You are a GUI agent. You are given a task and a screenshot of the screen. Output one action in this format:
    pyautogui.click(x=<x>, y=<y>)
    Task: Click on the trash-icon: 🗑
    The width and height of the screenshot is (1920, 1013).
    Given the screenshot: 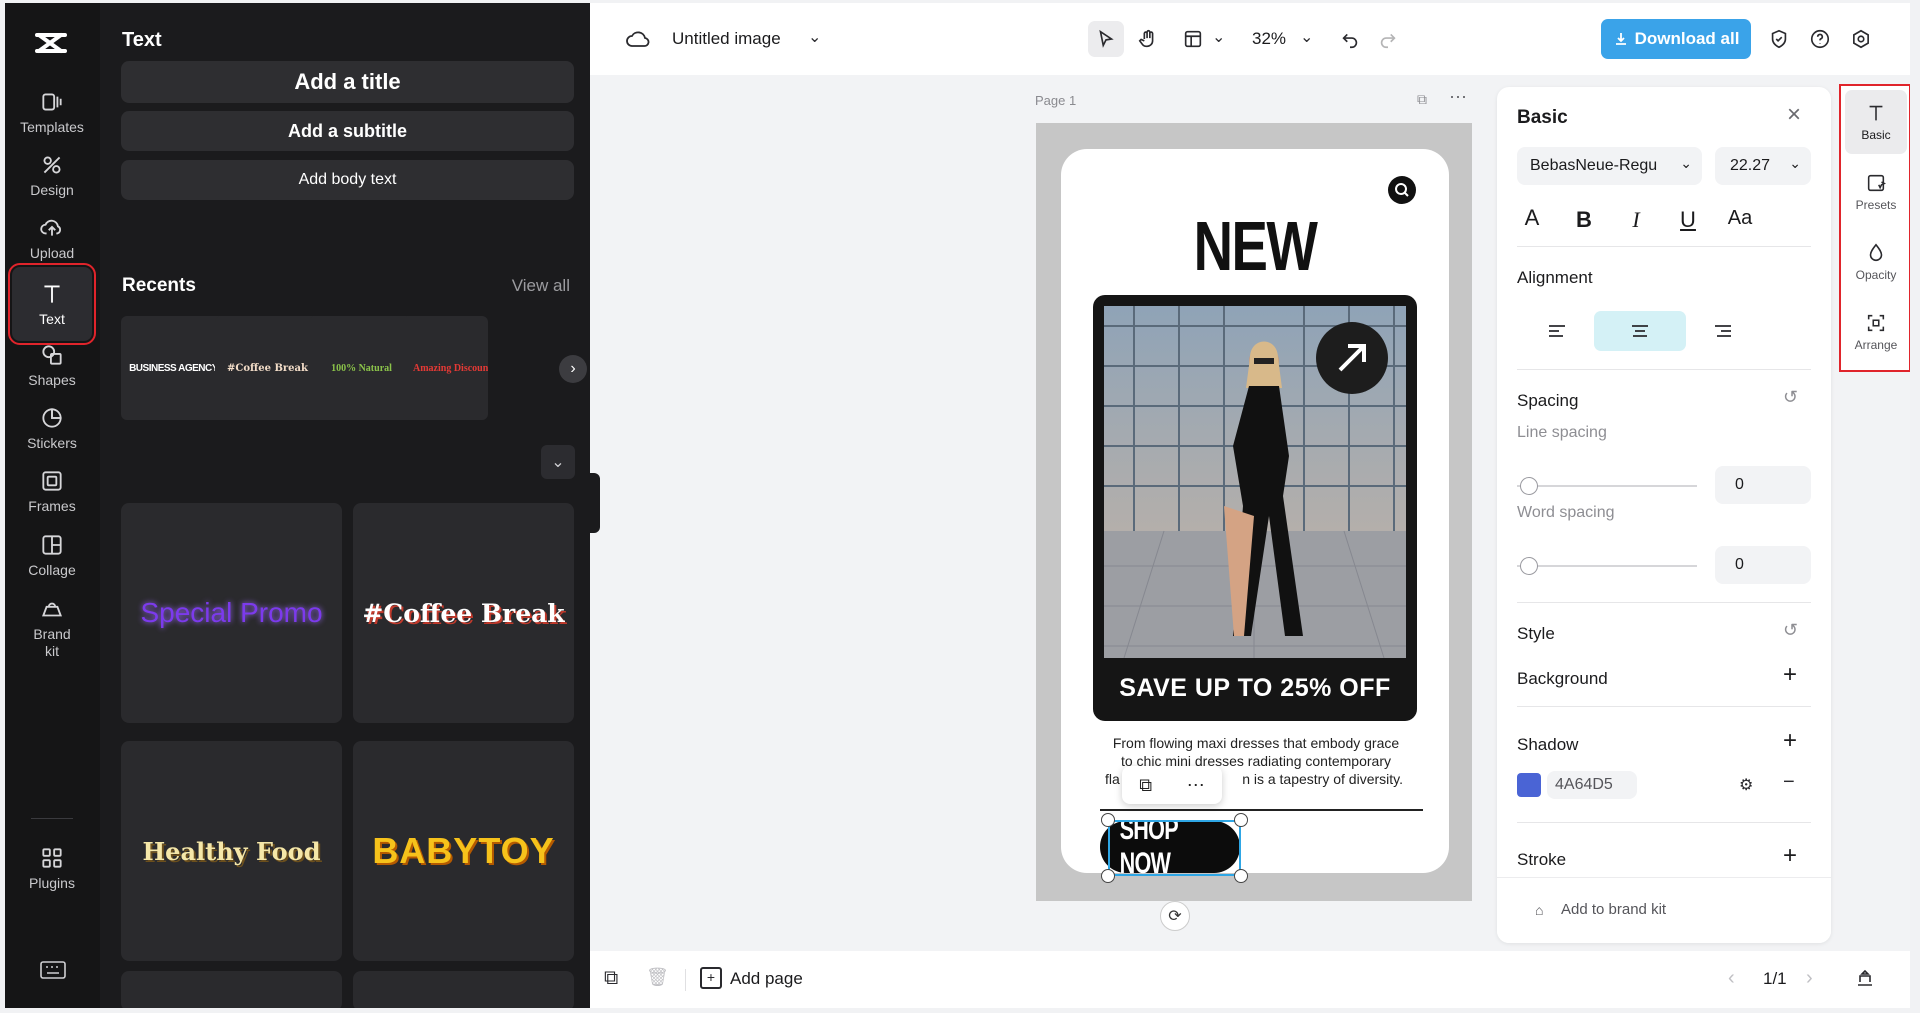 What is the action you would take?
    pyautogui.click(x=657, y=977)
    